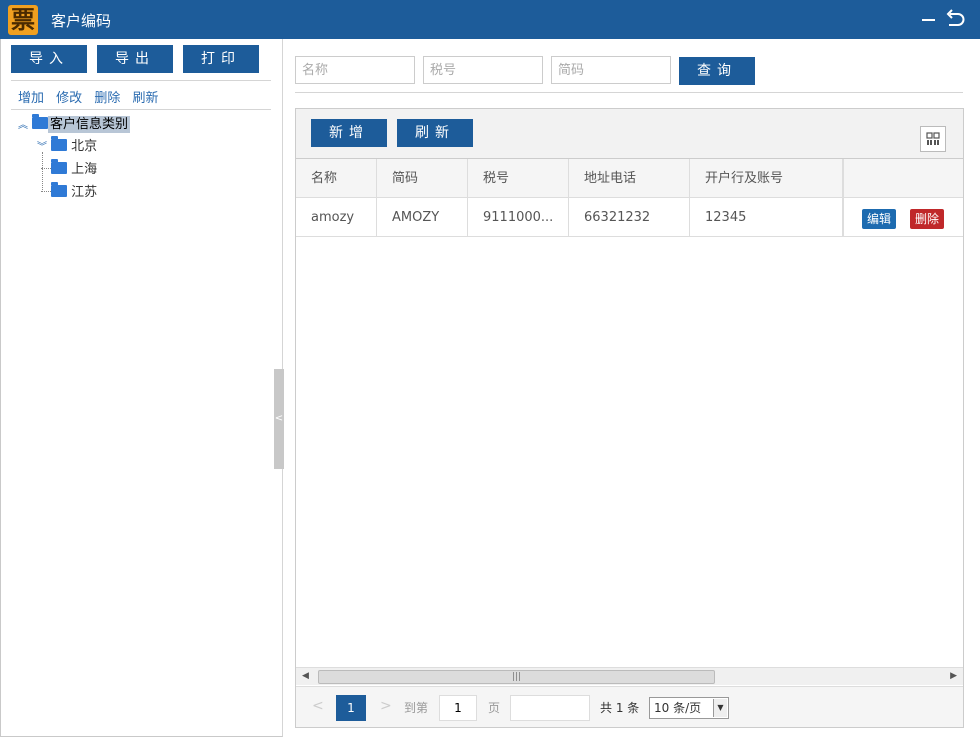 The height and width of the screenshot is (737, 980). I want to click on title-bar: 票 客户编码, so click(490, 19).